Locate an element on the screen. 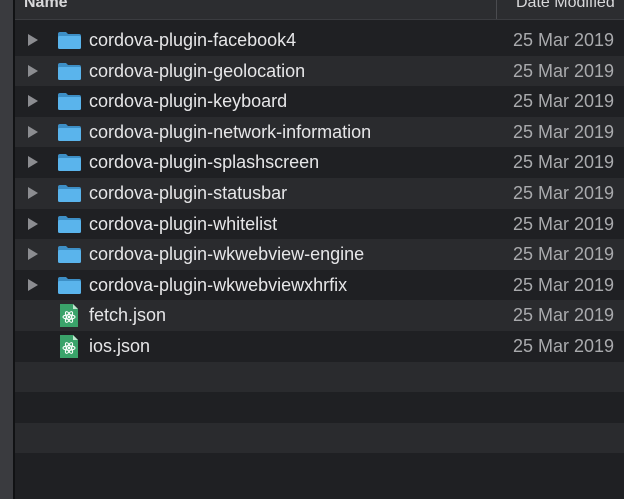 The height and width of the screenshot is (499, 624). column-header-bar: Name ⌃ Date Modified is located at coordinates (319, 10).